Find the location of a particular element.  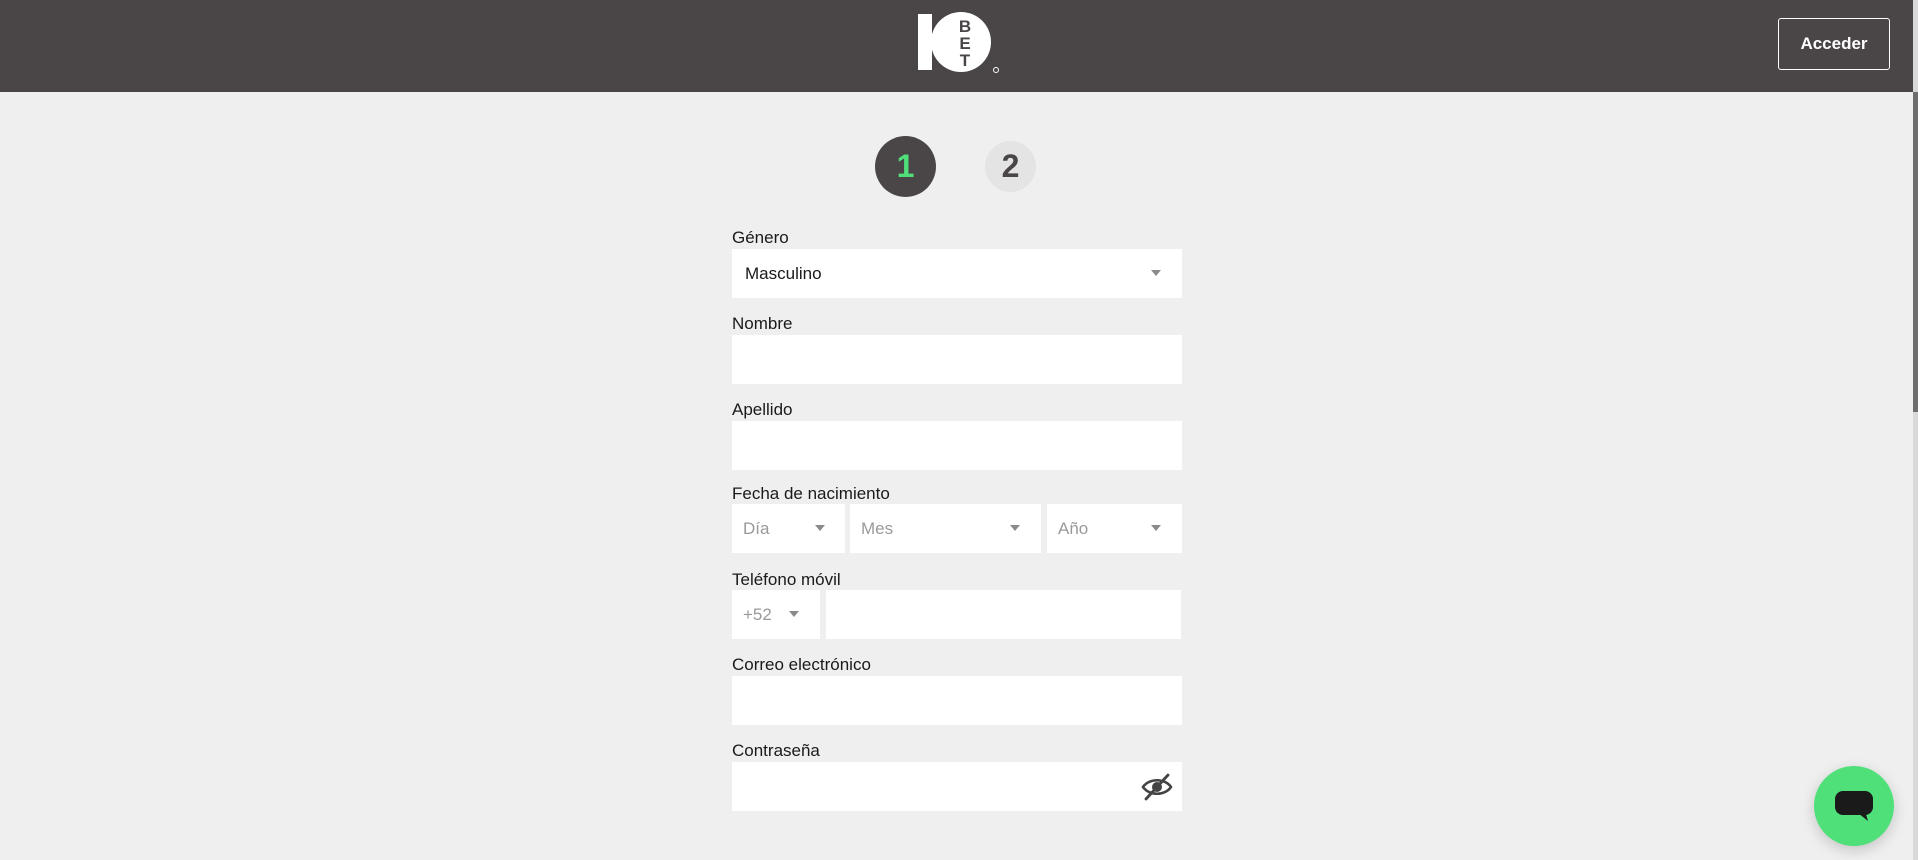

step-1-number: 1 is located at coordinates (905, 166).